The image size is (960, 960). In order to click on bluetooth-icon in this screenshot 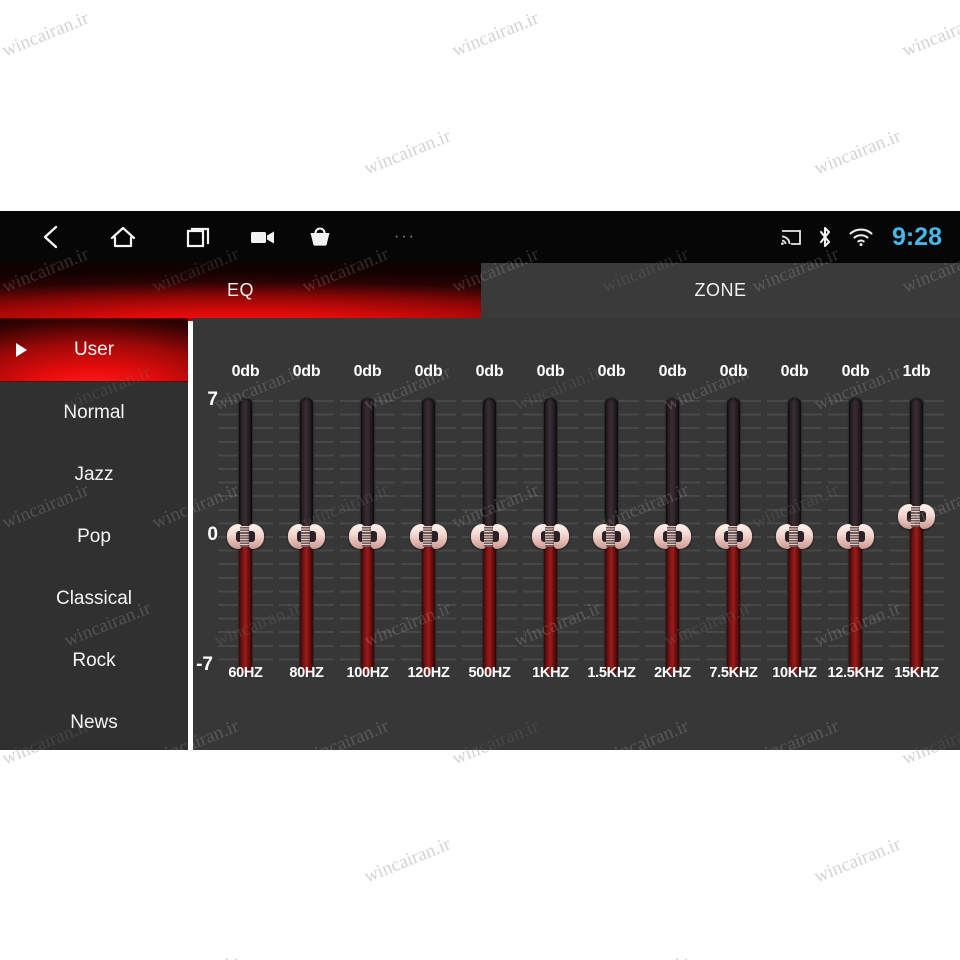, I will do `click(825, 237)`.